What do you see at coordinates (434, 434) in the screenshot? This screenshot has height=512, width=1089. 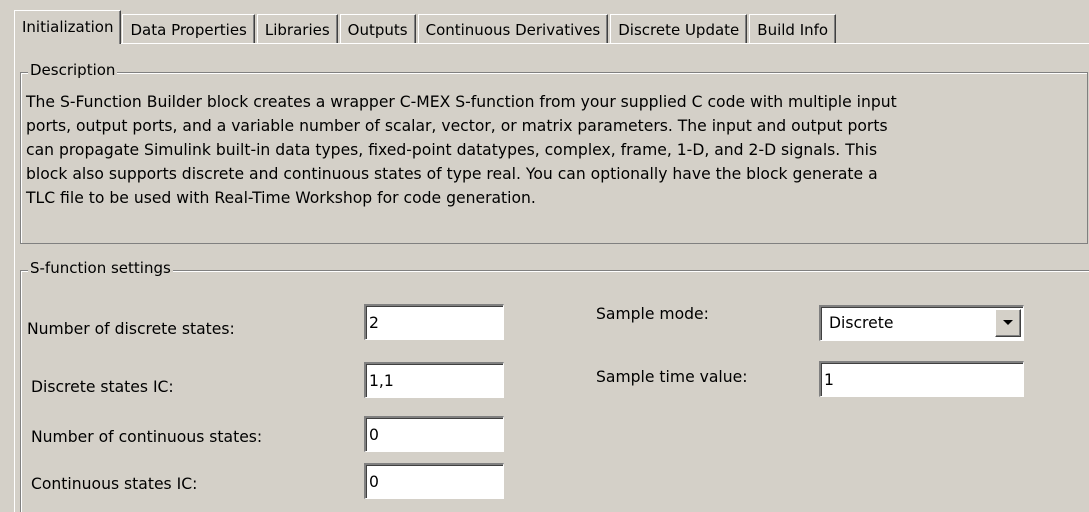 I see `num-continuous-states-input` at bounding box center [434, 434].